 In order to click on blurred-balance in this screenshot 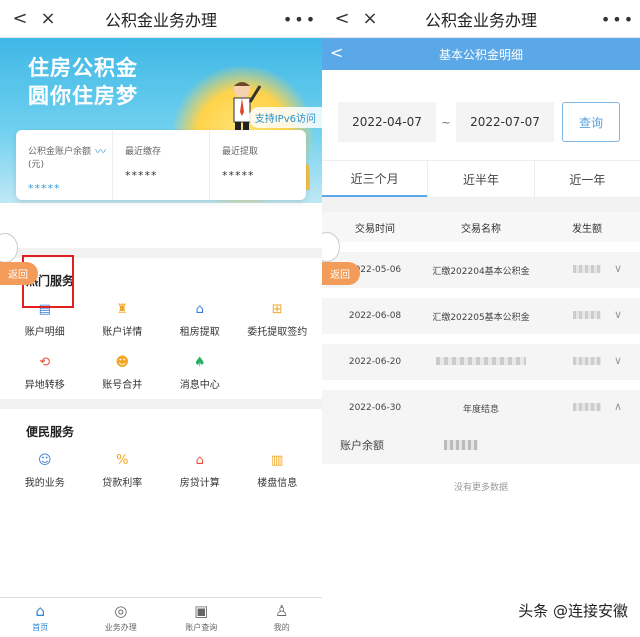, I will do `click(461, 445)`.